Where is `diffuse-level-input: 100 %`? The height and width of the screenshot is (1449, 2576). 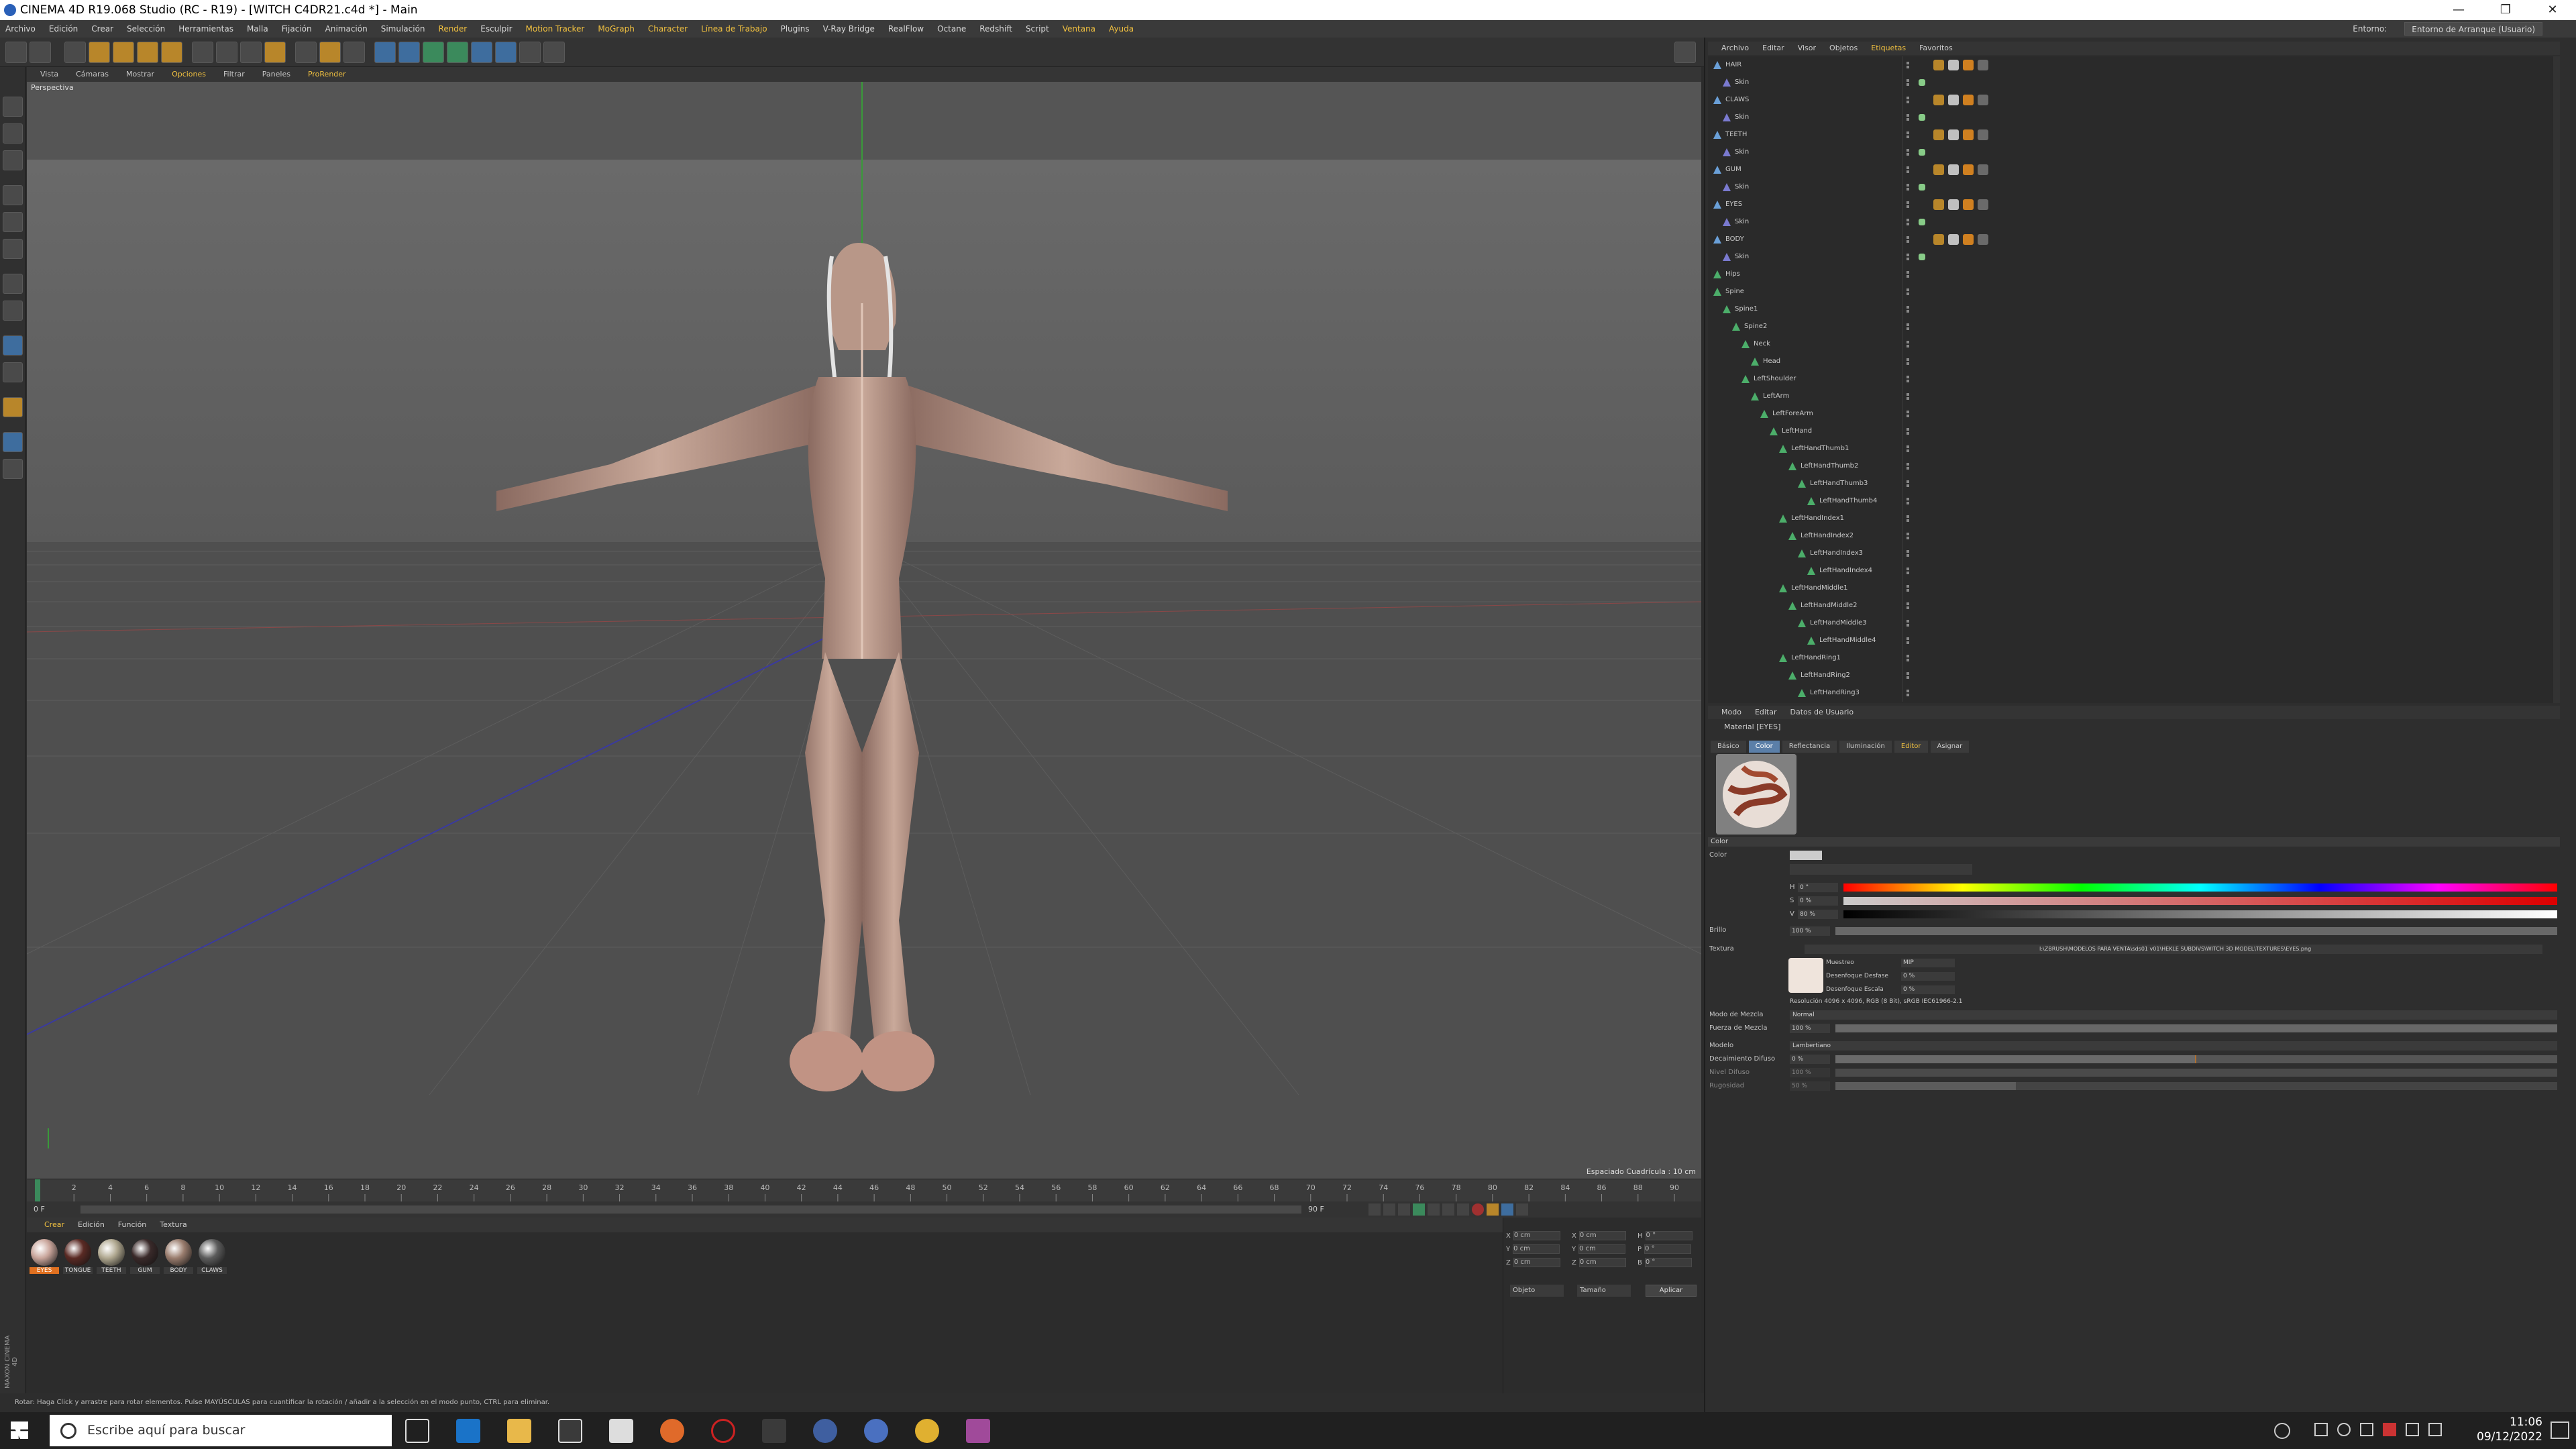 diffuse-level-input: 100 % is located at coordinates (1810, 1072).